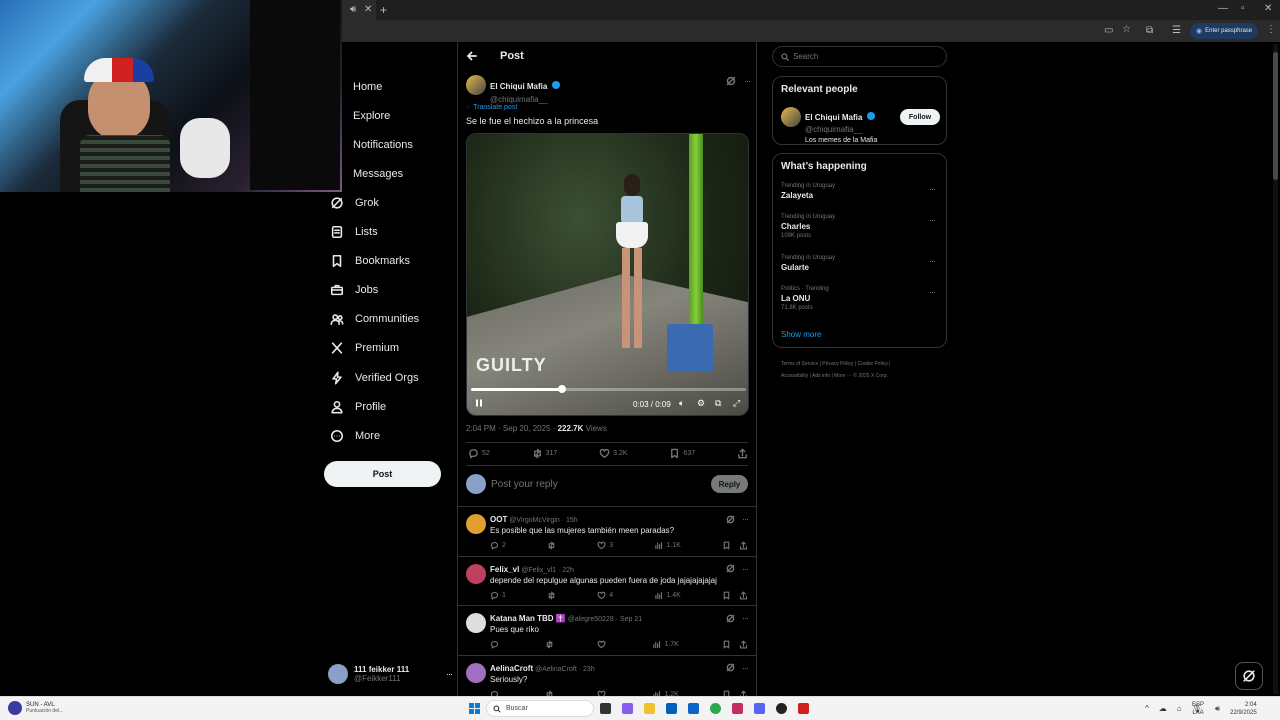 This screenshot has width=1280, height=720. I want to click on reply-button, so click(496, 644).